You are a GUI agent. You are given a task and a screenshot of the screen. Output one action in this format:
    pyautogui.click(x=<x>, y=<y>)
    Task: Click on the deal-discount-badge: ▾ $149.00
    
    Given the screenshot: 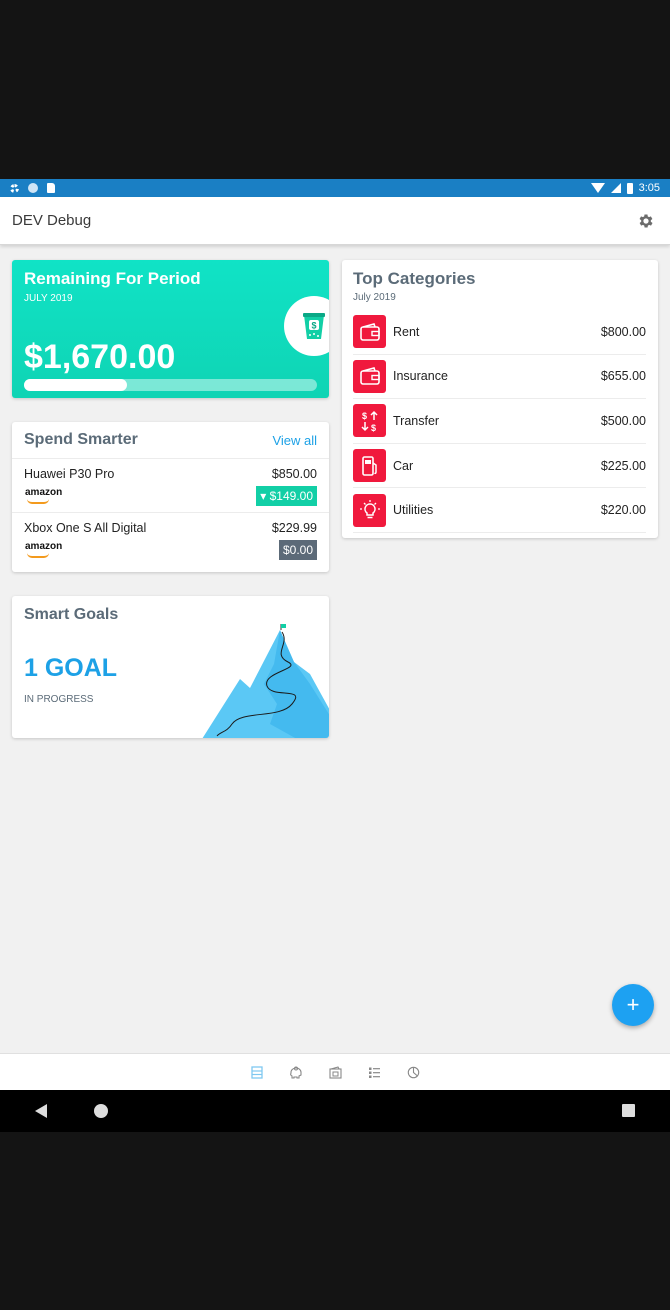 What is the action you would take?
    pyautogui.click(x=286, y=496)
    